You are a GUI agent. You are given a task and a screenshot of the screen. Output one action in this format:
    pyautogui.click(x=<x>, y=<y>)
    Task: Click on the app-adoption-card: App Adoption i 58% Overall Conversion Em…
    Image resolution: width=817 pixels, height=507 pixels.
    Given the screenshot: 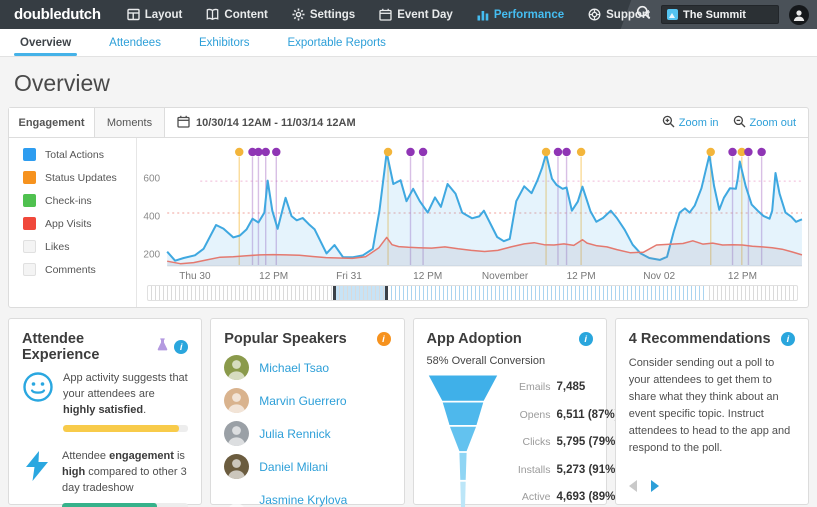 What is the action you would take?
    pyautogui.click(x=515, y=412)
    